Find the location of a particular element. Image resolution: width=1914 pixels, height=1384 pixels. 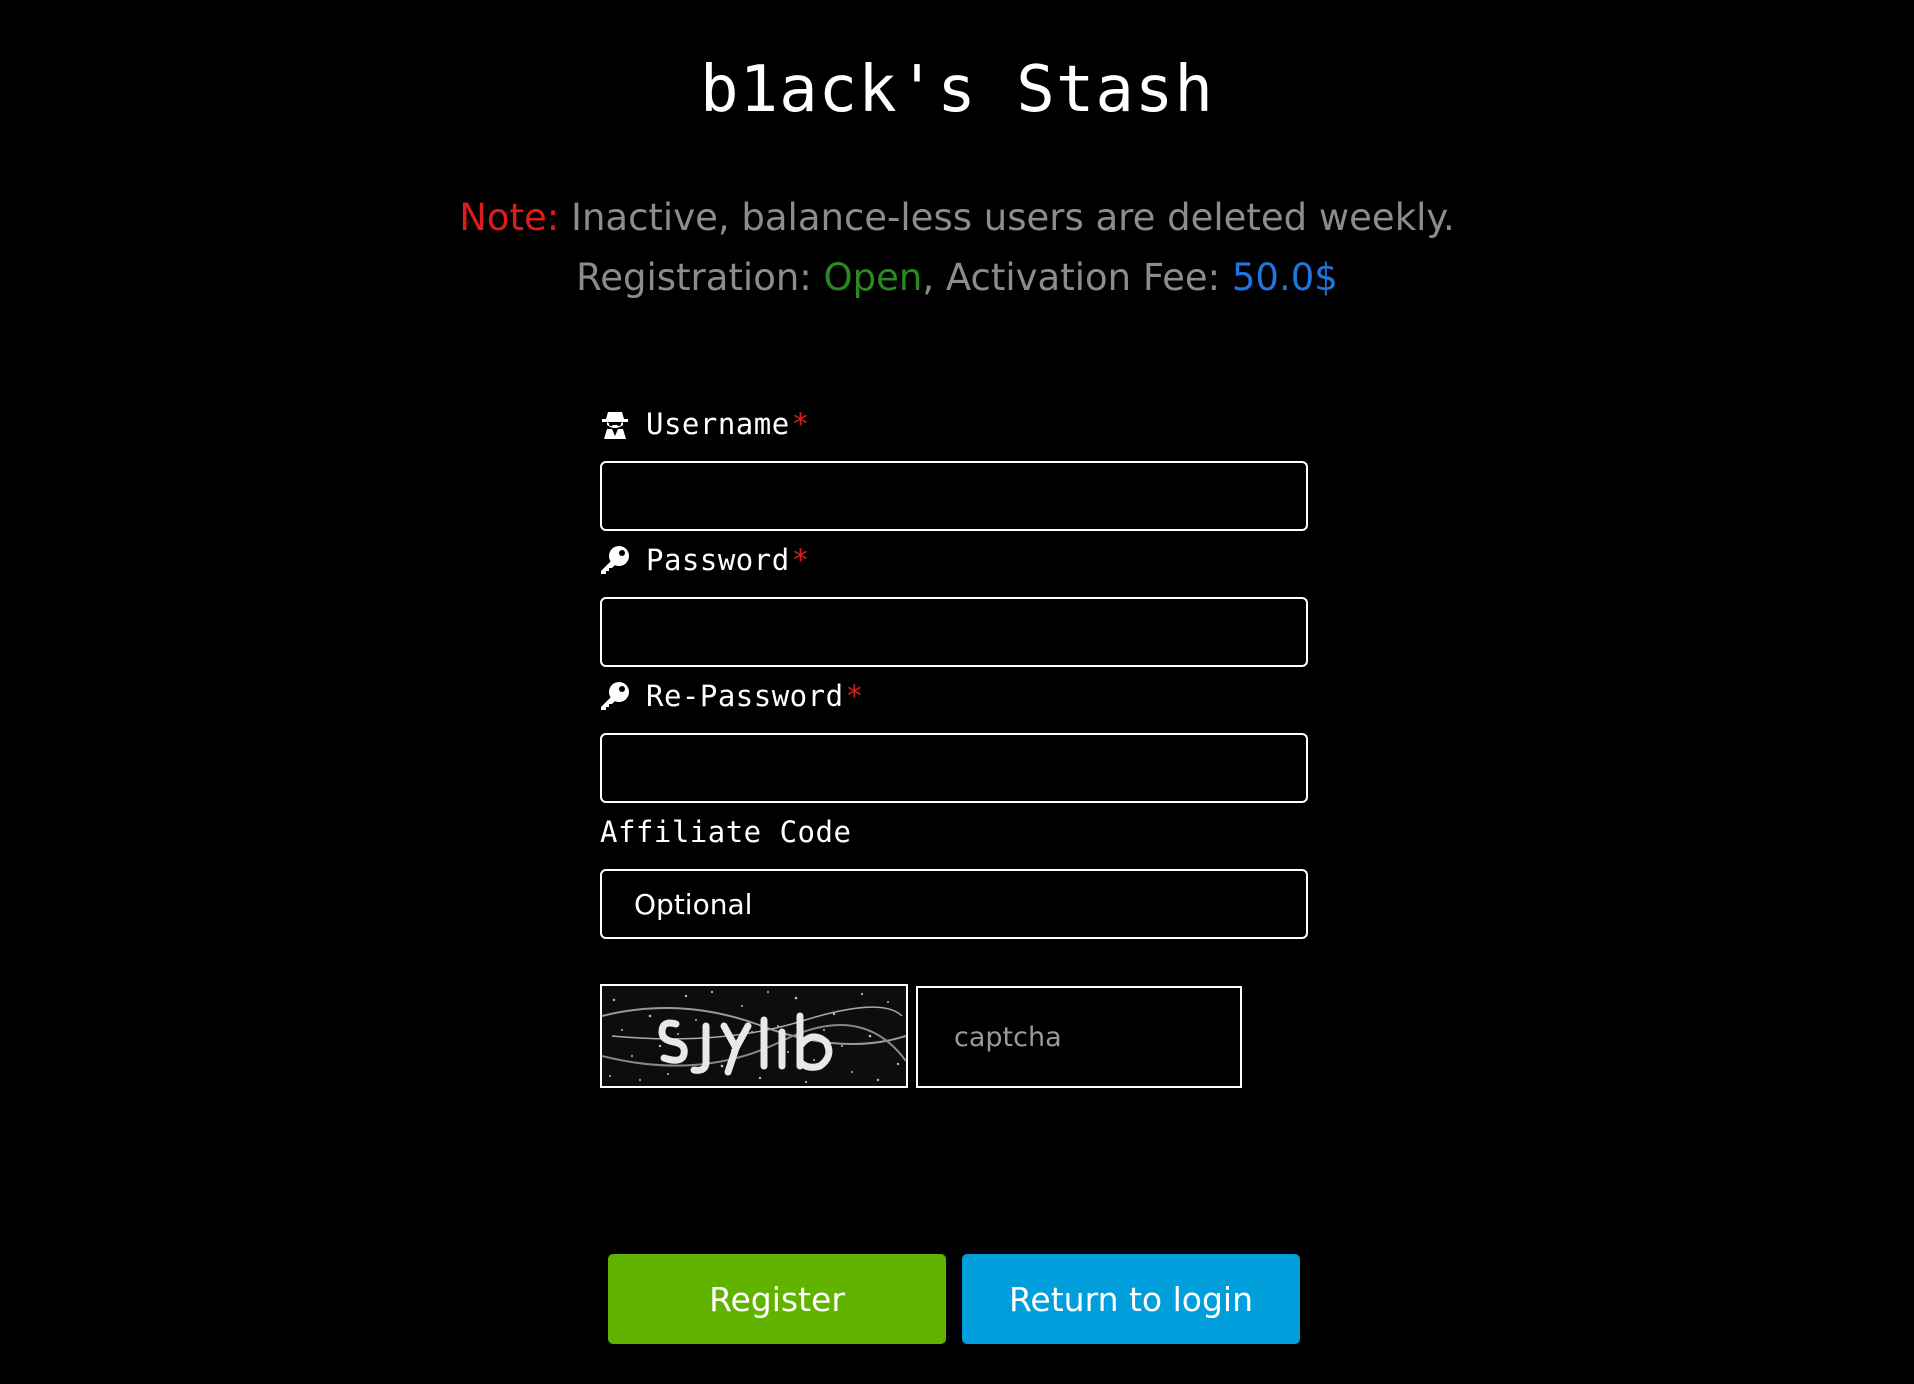

repassword-input is located at coordinates (954, 768).